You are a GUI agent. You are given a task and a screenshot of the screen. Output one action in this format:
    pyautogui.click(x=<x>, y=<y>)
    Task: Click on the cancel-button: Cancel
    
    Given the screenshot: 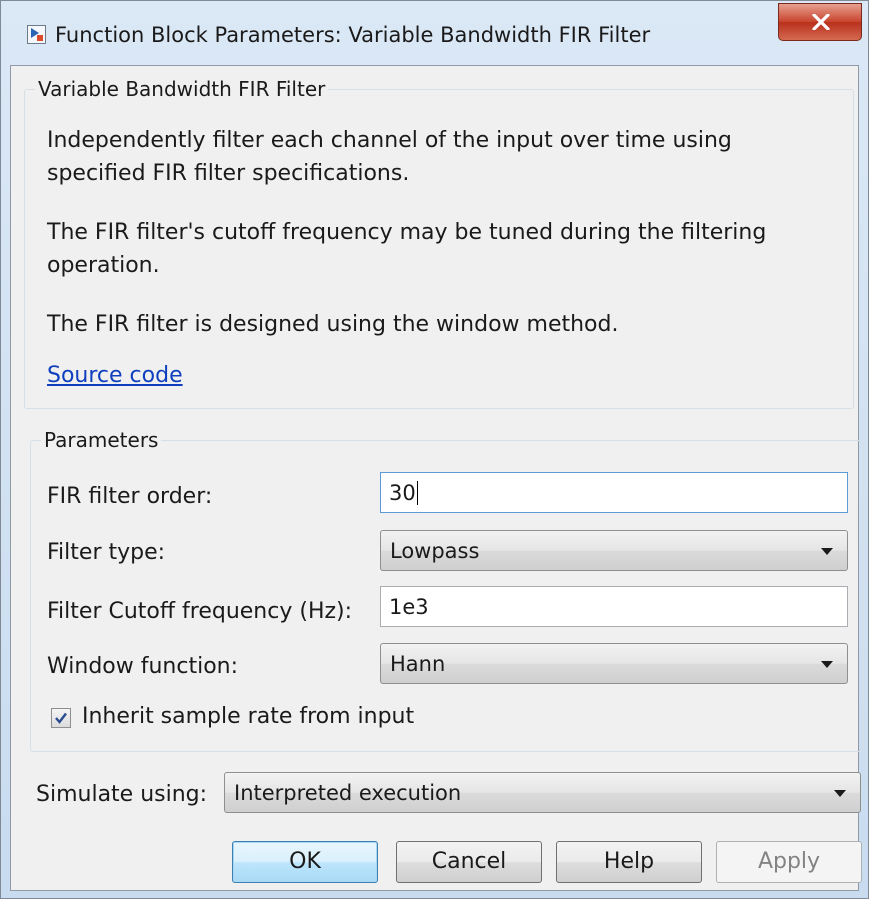 What is the action you would take?
    pyautogui.click(x=469, y=862)
    